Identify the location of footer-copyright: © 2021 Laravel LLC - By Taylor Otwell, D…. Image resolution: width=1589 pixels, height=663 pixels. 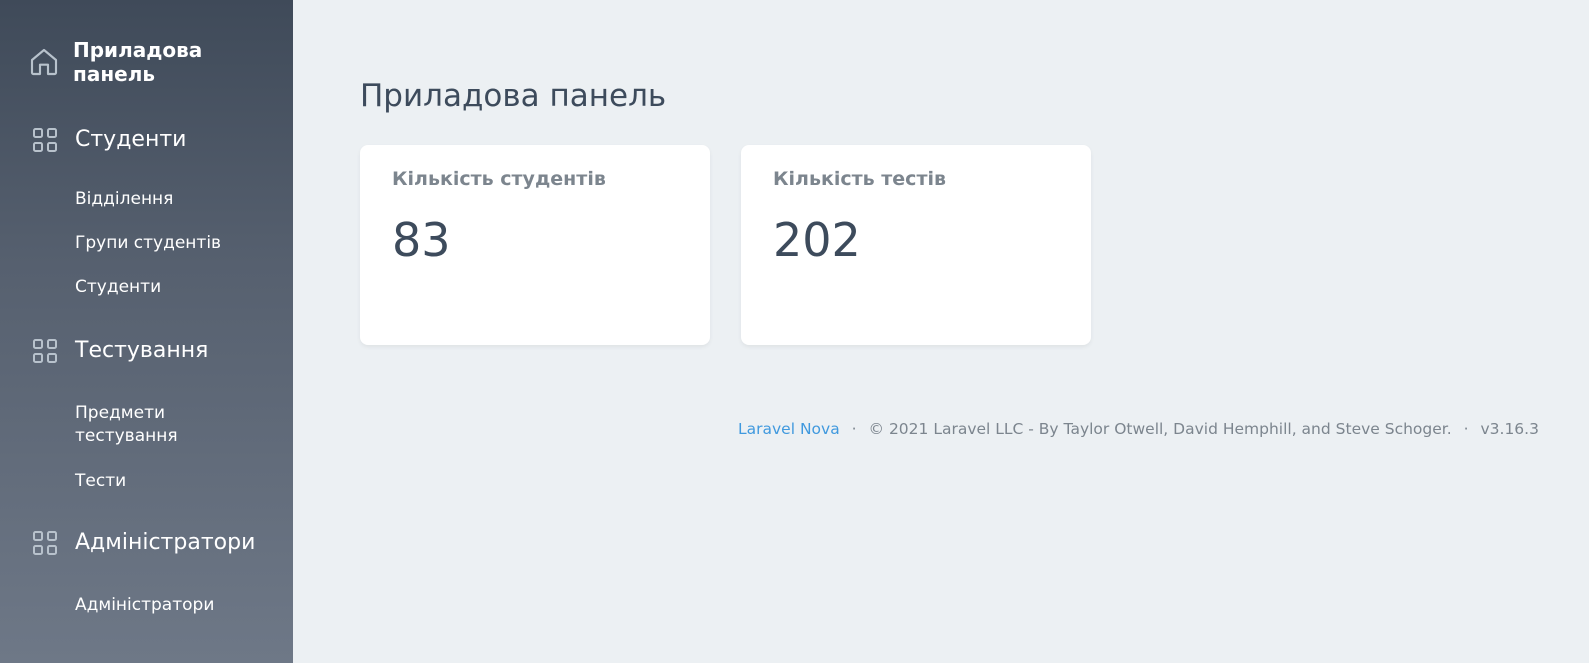
(1160, 429).